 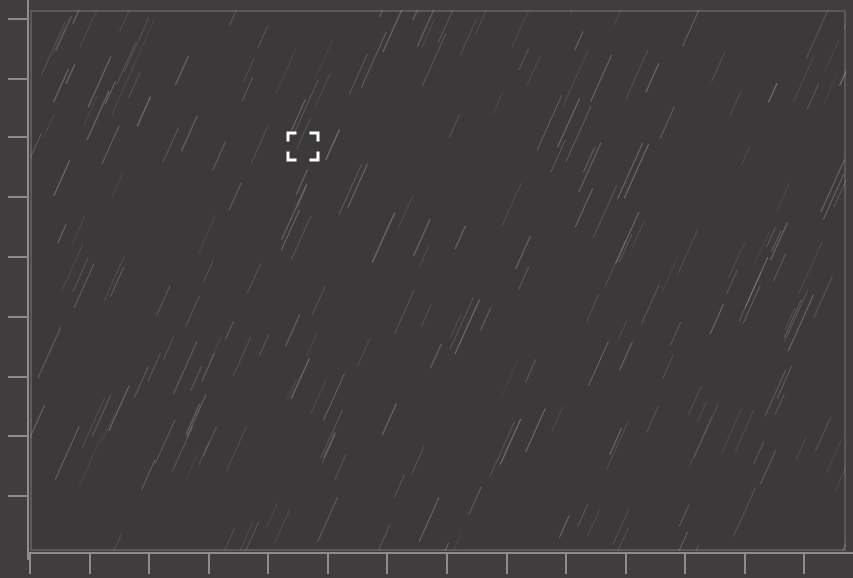 What do you see at coordinates (18, 280) in the screenshot?
I see `vertical-ruler` at bounding box center [18, 280].